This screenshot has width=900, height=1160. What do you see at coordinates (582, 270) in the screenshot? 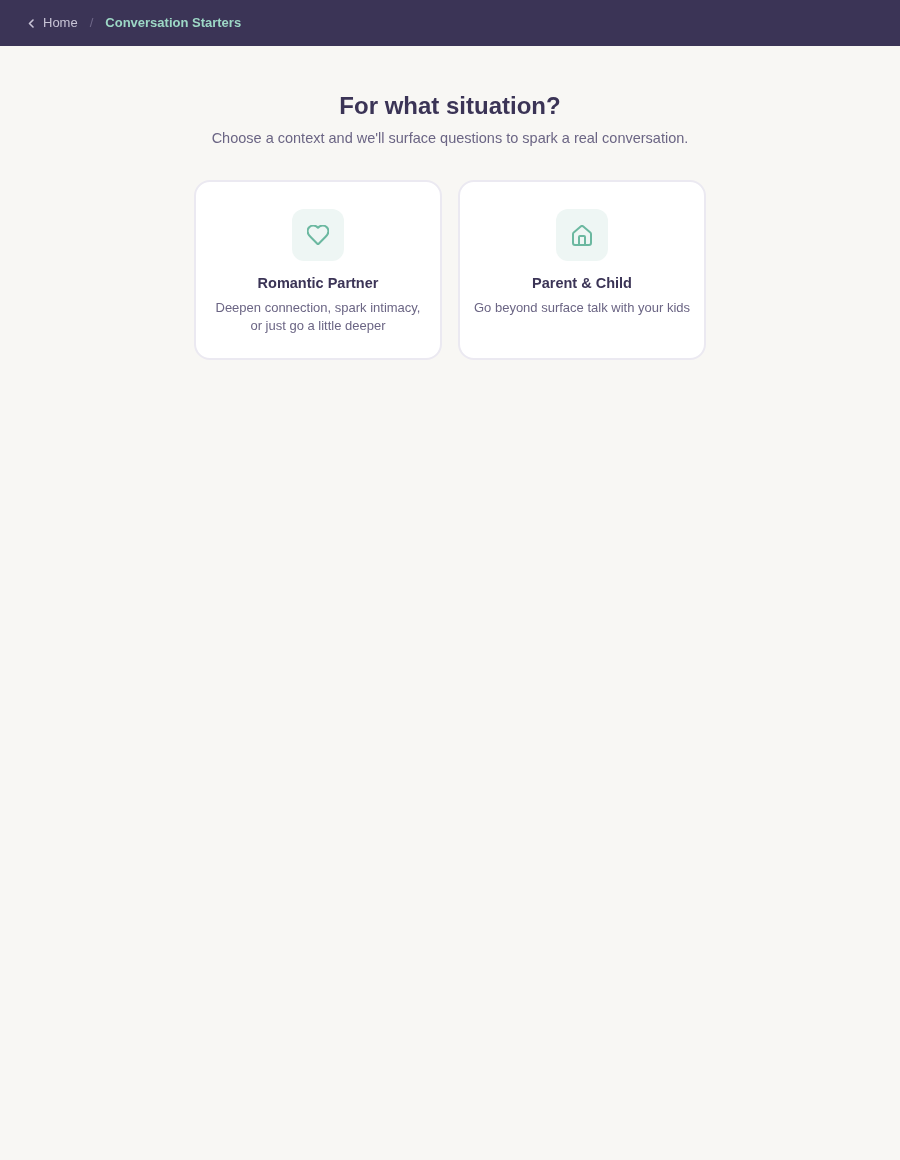
I see `situation-card: Parent & Child Go beyond surface talk with your kids` at bounding box center [582, 270].